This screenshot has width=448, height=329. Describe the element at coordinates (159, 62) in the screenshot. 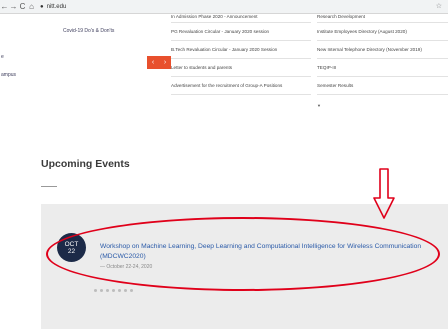

I see `slider-controls: ‹ ›` at that location.